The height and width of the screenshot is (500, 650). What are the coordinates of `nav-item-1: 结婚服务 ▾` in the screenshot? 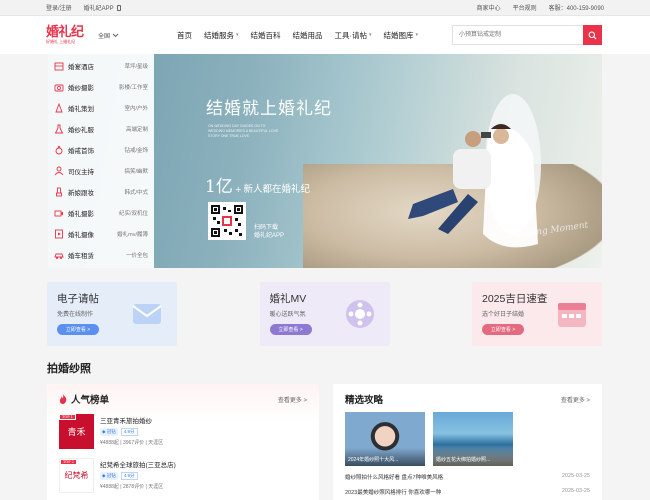 It's located at (221, 35).